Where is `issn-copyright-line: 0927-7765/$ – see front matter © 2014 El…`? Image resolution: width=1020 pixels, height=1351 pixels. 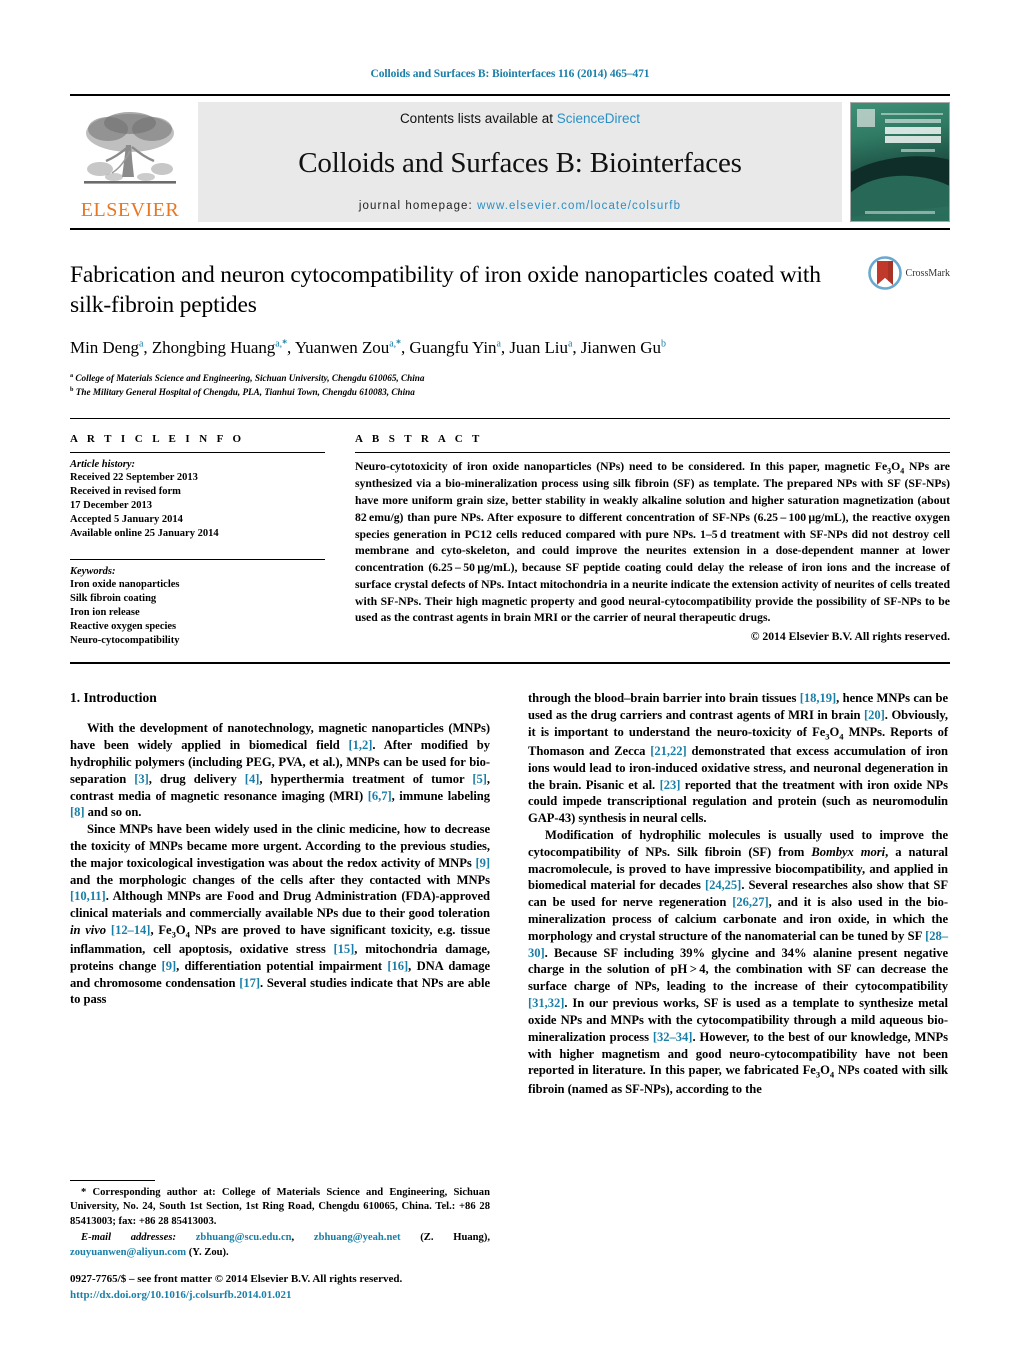
issn-copyright-line: 0927-7765/$ – see front matter © 2014 El… is located at coordinates (236, 1279).